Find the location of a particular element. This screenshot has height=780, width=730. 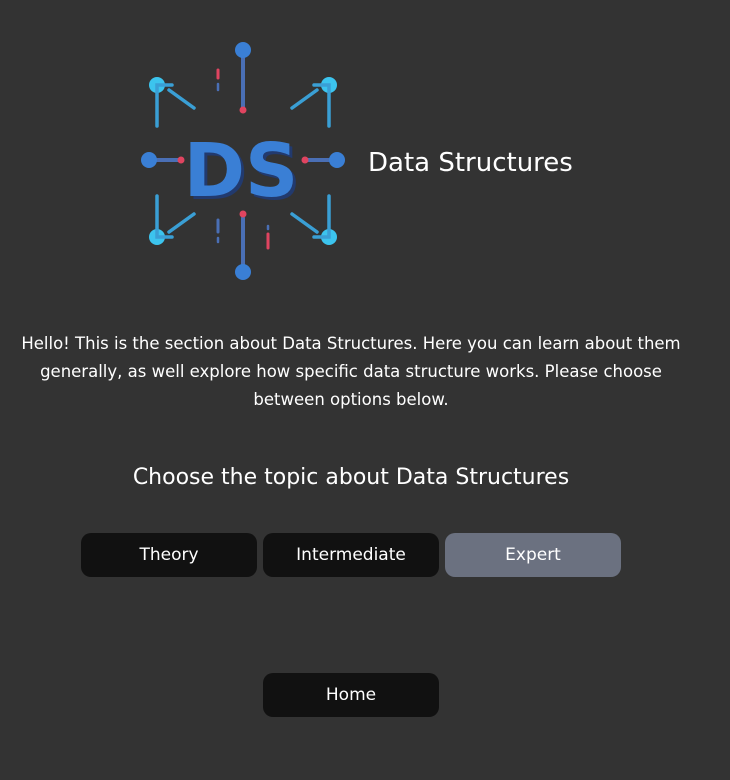

home-button: Home is located at coordinates (351, 695).